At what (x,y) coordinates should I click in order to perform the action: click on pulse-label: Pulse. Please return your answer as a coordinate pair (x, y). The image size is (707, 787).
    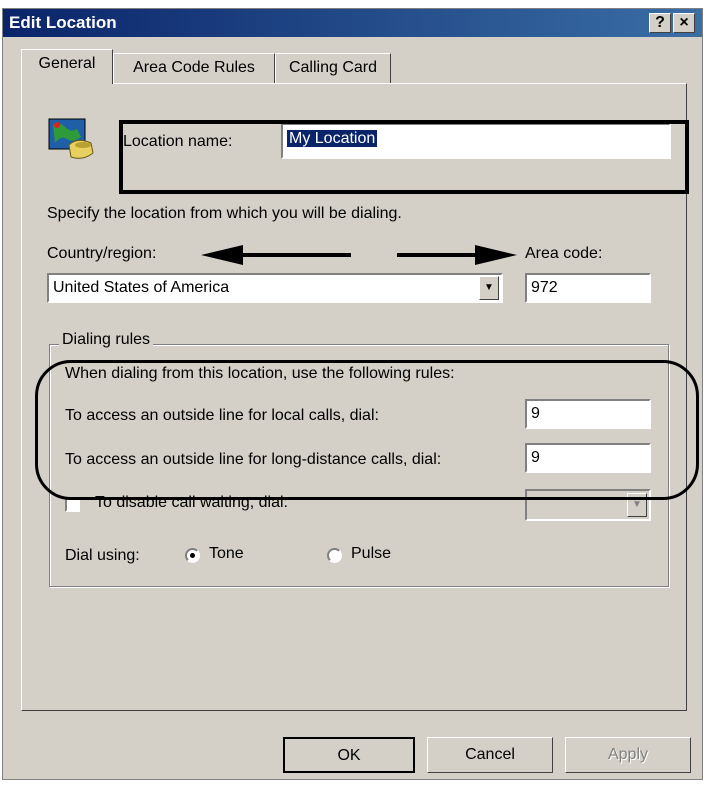
    Looking at the image, I should click on (371, 553).